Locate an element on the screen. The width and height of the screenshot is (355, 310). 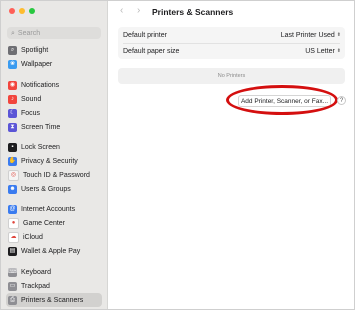
sidebar-item-wallet-apple-pay: ▤ Wallet & Apple Pay is located at coordinates (54, 251).